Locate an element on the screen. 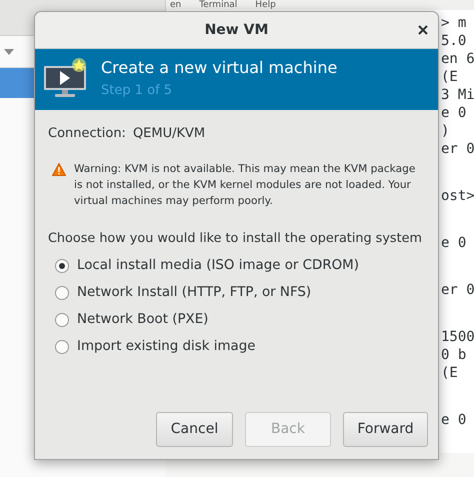 This screenshot has width=474, height=477. terminal-line: > m is located at coordinates (454, 23).